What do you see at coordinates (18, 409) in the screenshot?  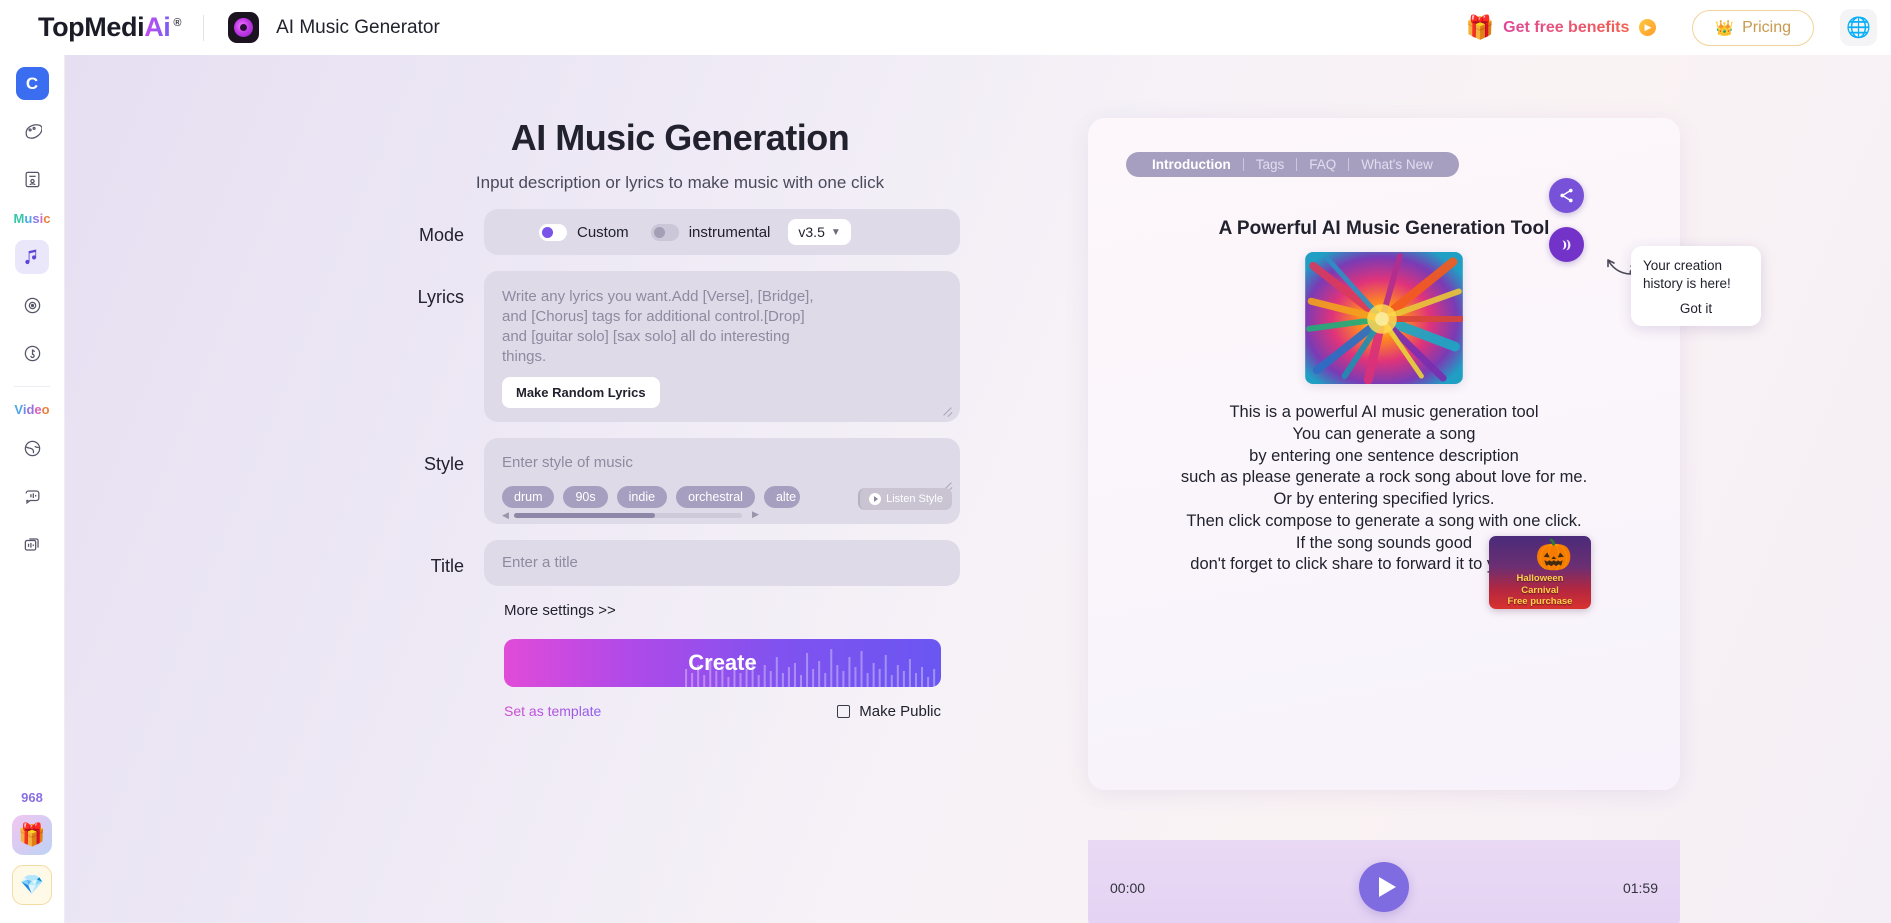 I see `video-letter-0: V` at bounding box center [18, 409].